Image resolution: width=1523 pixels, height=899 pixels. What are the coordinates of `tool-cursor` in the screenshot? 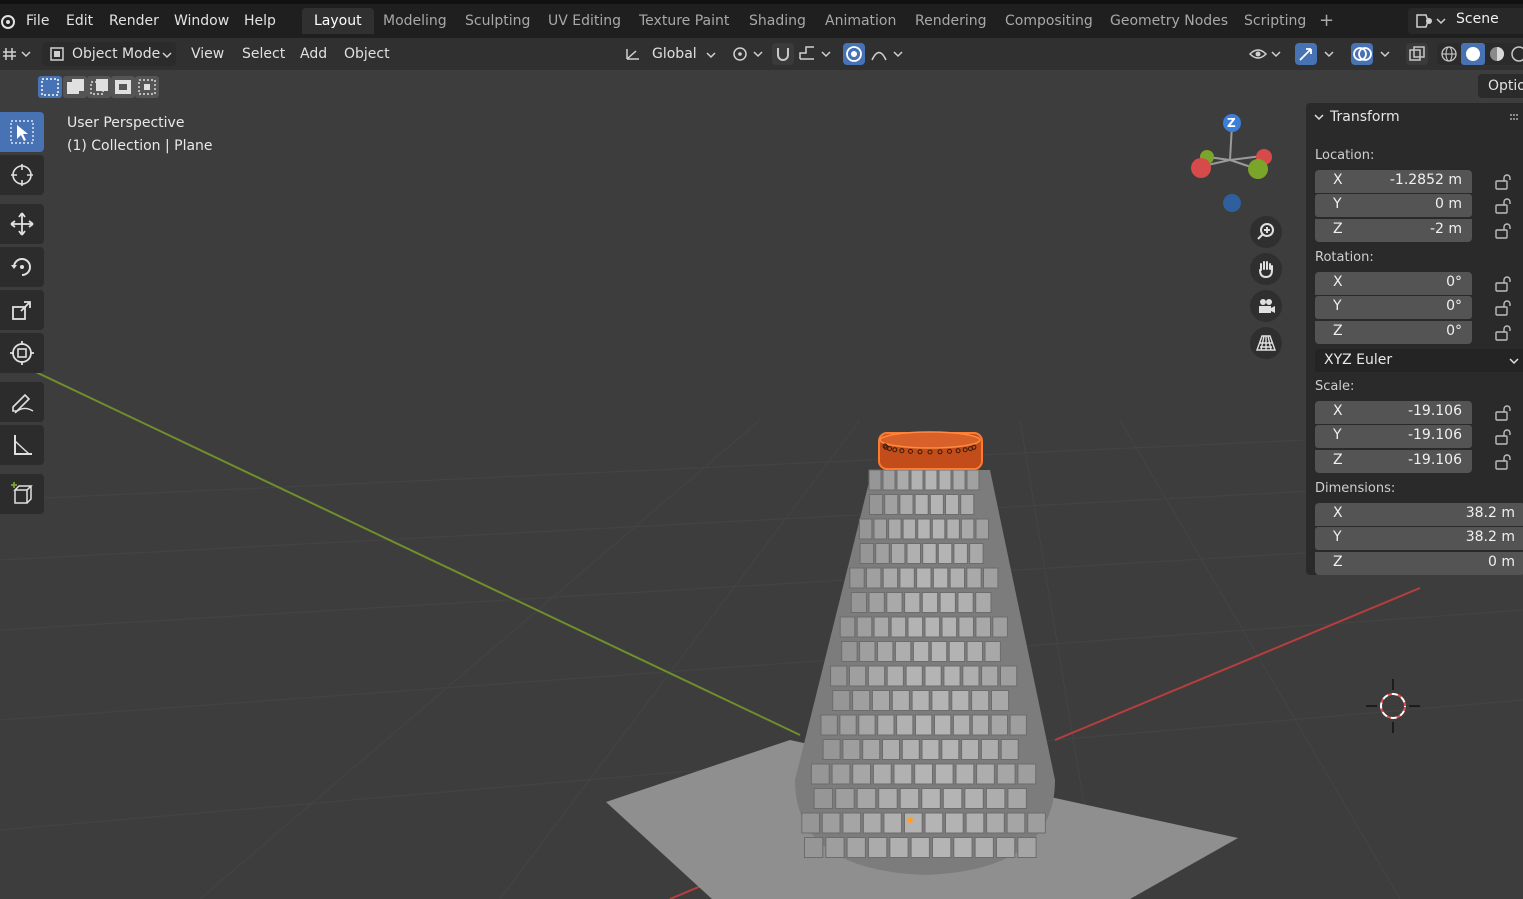 It's located at (22, 175).